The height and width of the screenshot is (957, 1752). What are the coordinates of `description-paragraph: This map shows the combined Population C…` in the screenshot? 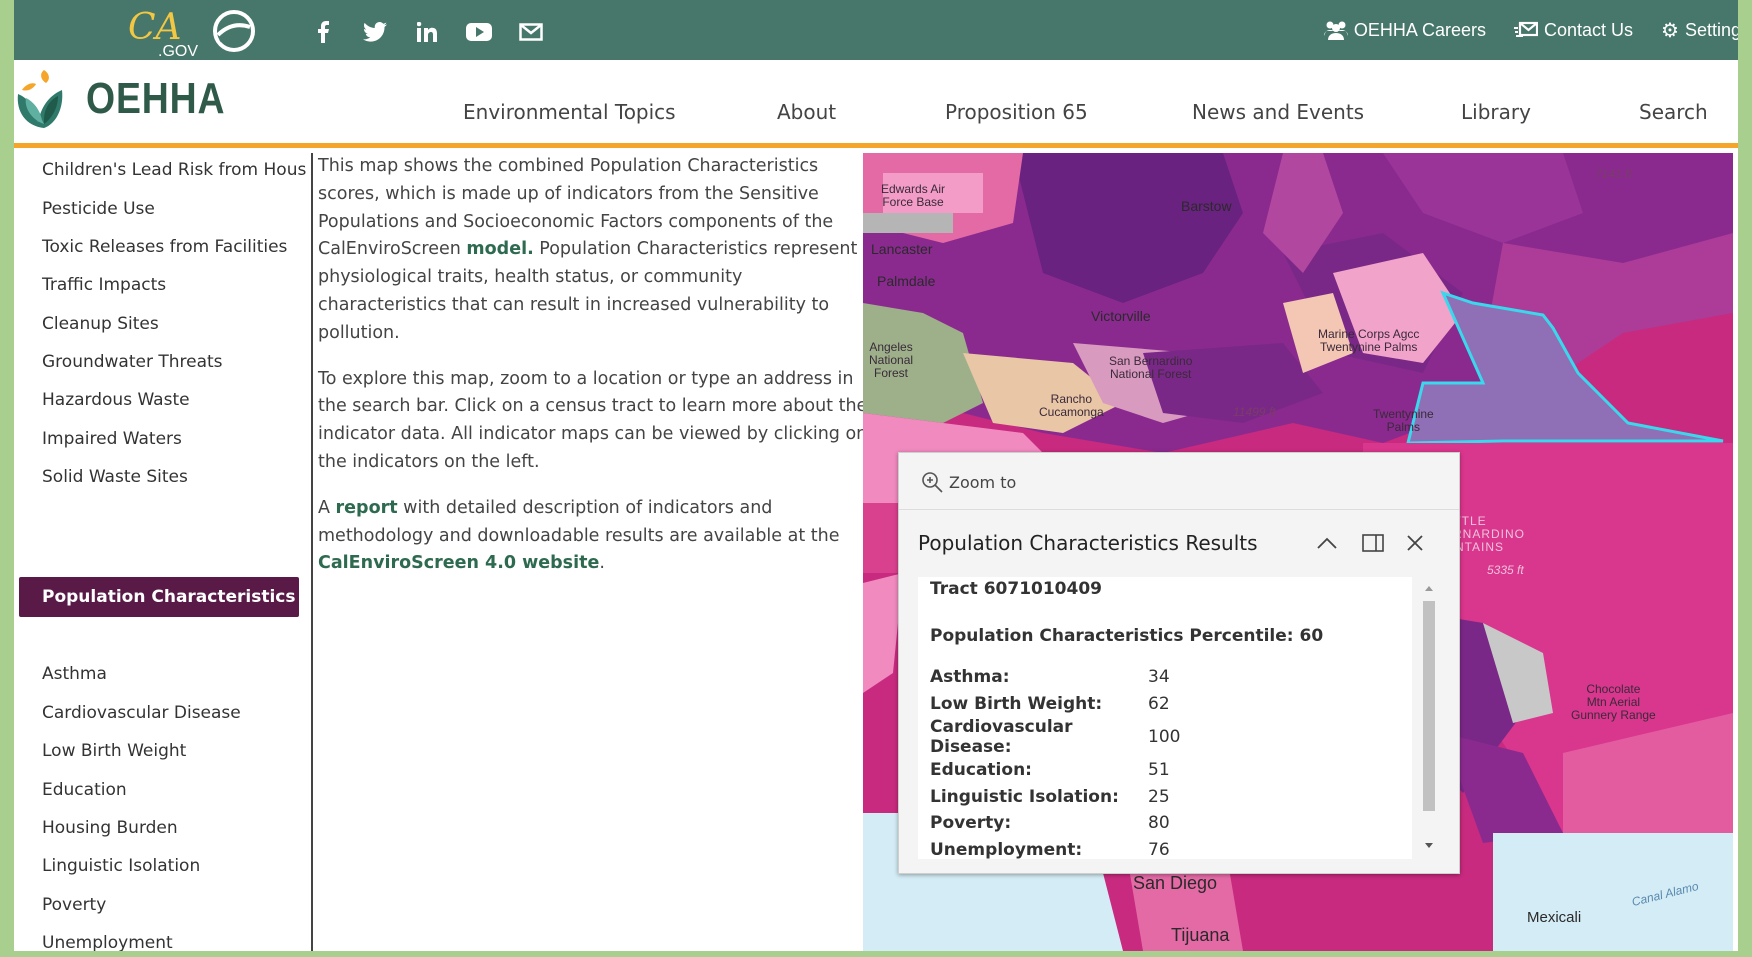 It's located at (588, 249).